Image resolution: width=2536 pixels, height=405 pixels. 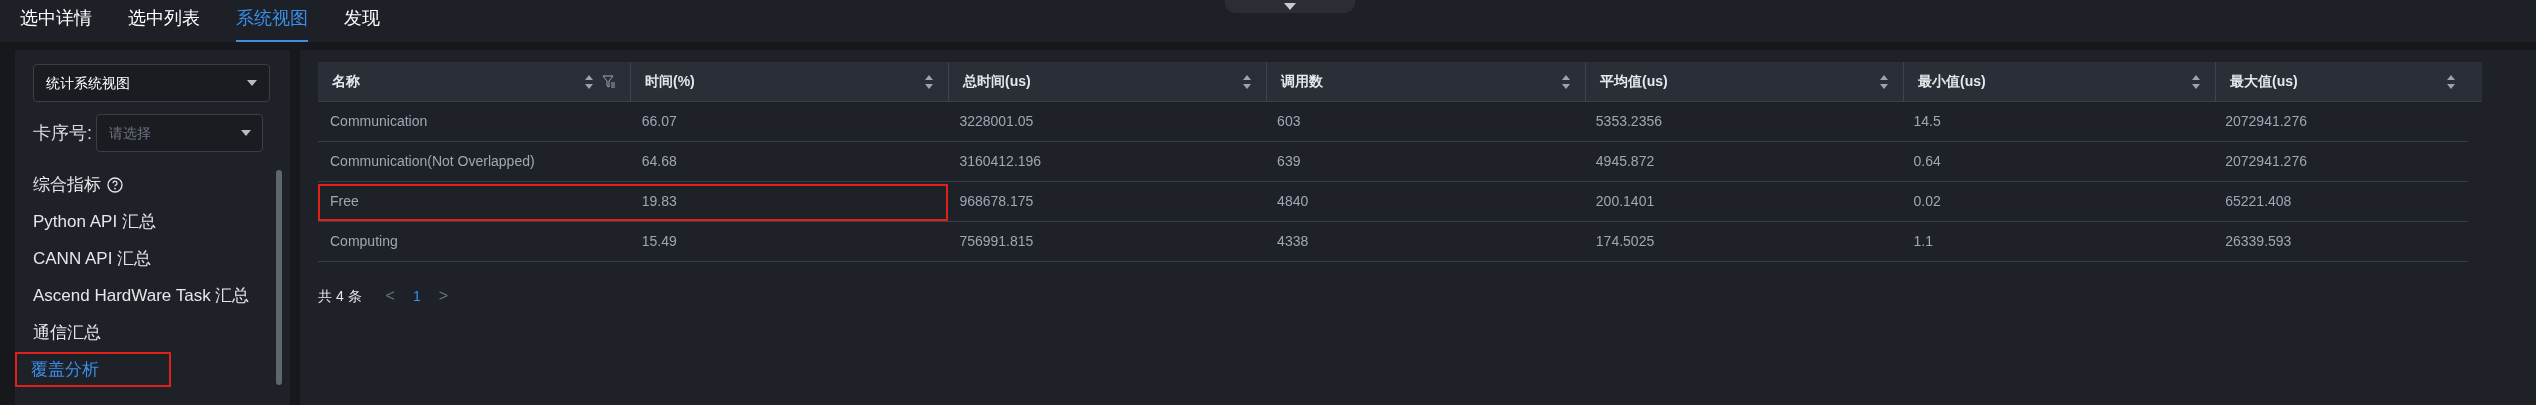 I want to click on column-header: 调用数, so click(x=1302, y=81).